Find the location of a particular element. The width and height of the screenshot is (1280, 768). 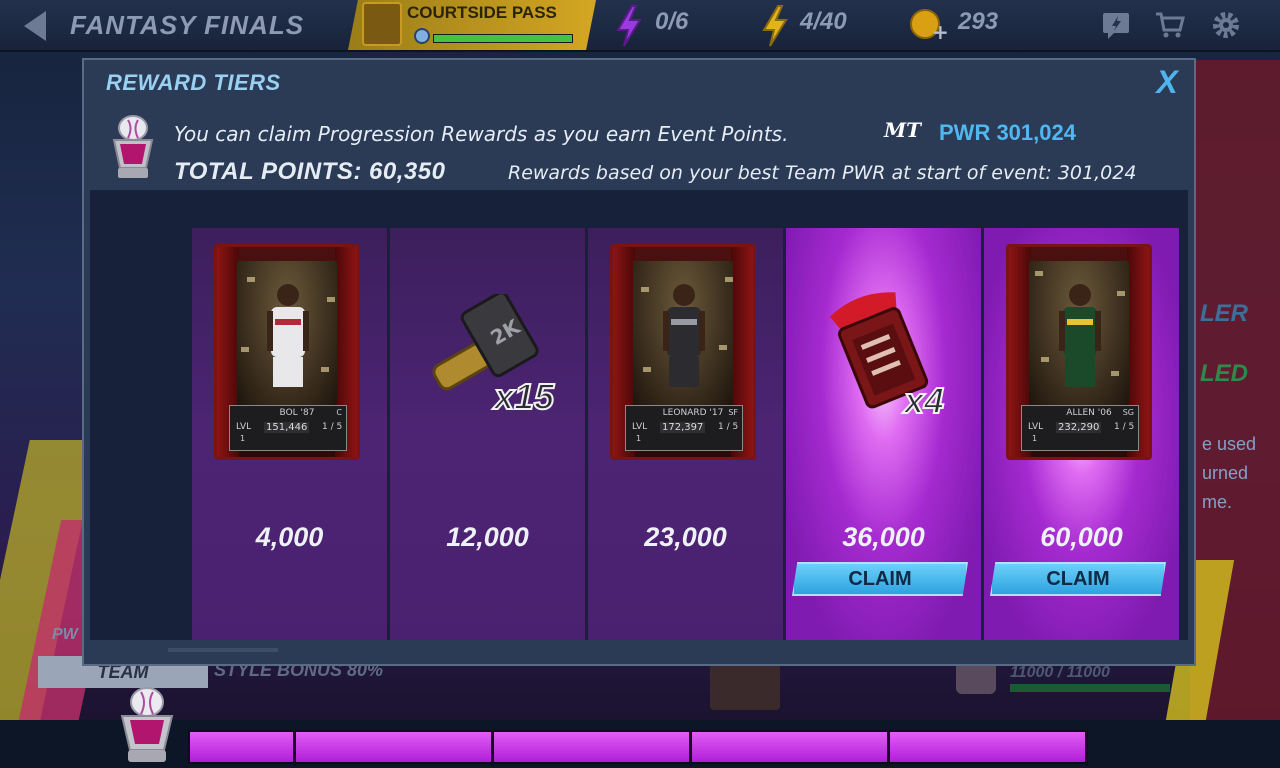

reward-multiplier: x15 is located at coordinates (524, 396).